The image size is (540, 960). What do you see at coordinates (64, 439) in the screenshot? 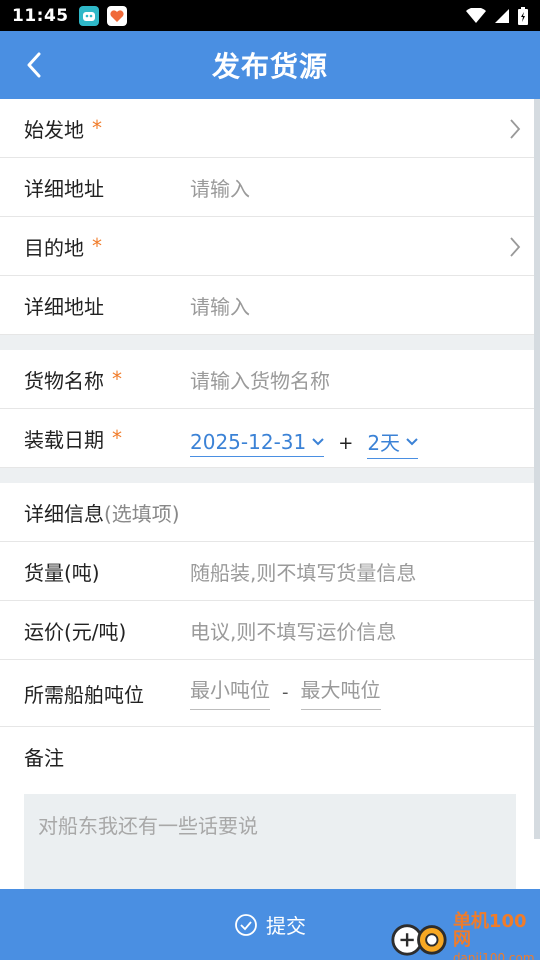
I see `load-date-label: 装载日期` at bounding box center [64, 439].